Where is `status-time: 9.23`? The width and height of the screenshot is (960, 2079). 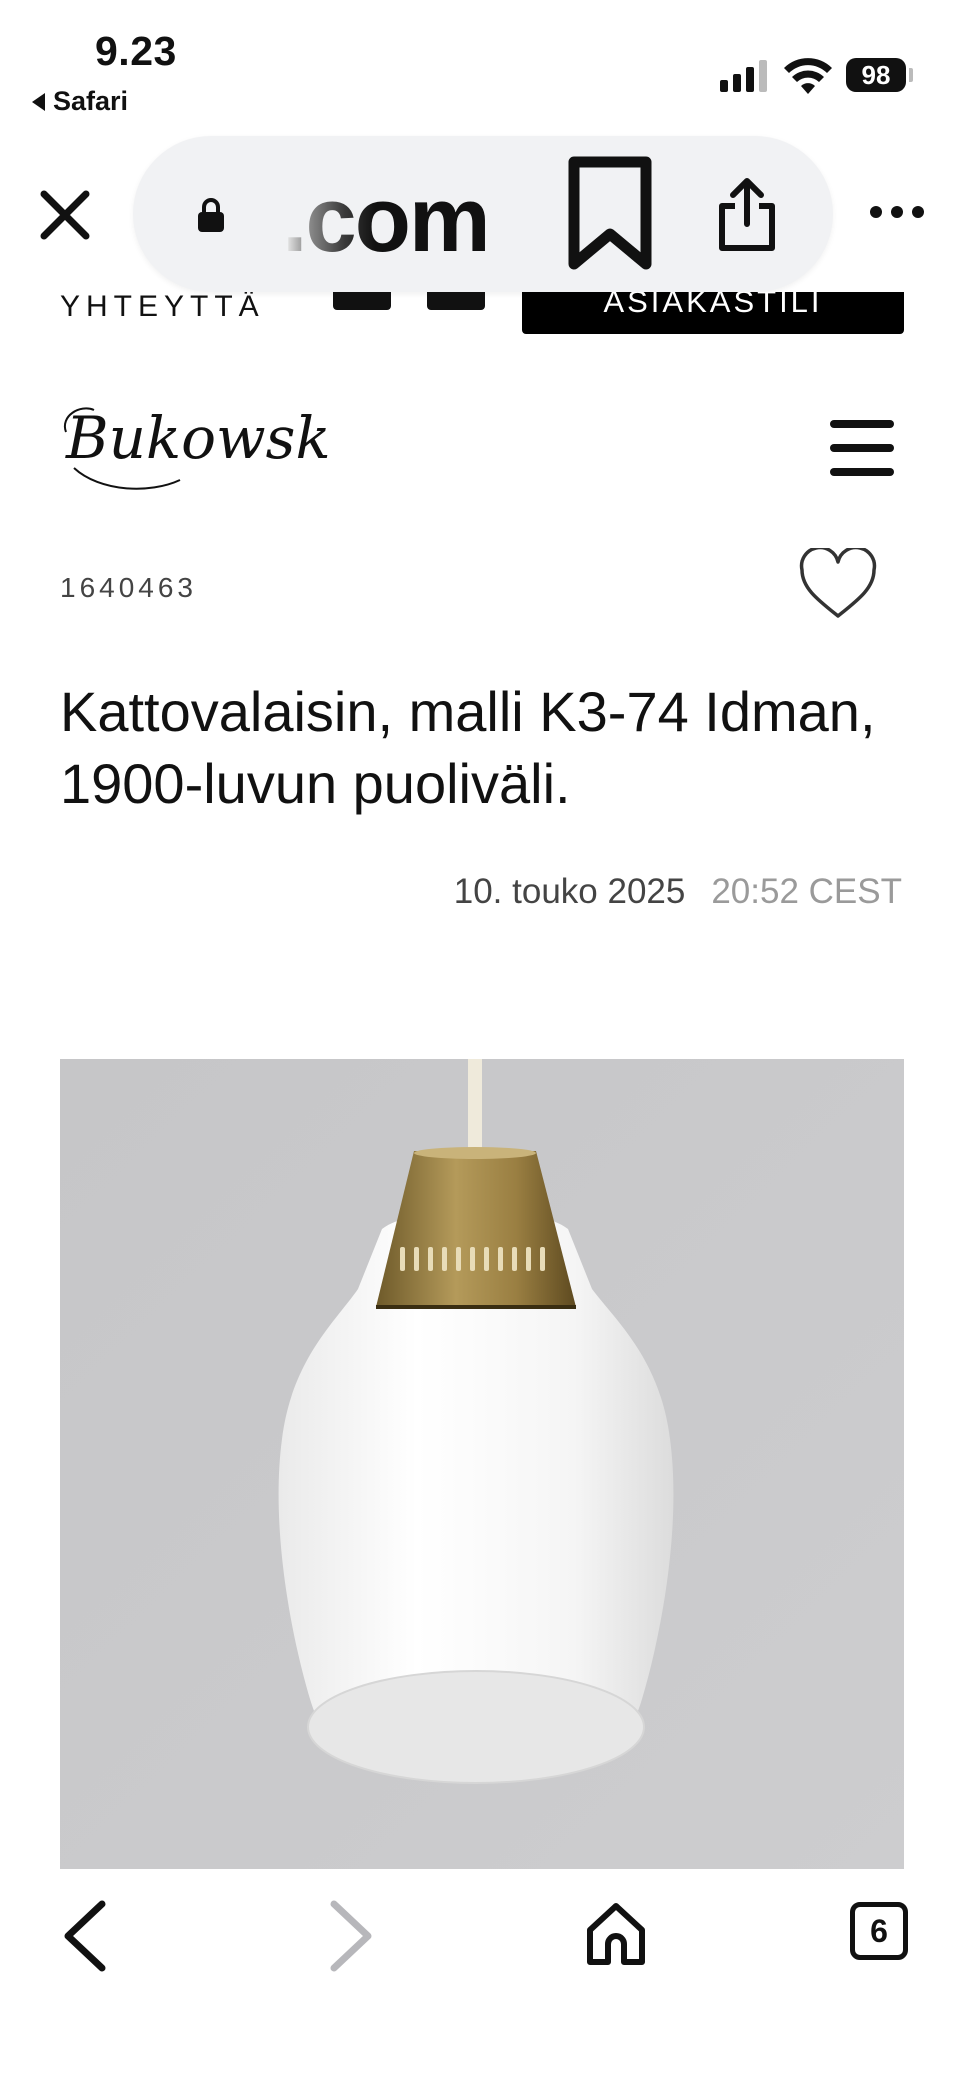
status-time: 9.23 is located at coordinates (136, 51).